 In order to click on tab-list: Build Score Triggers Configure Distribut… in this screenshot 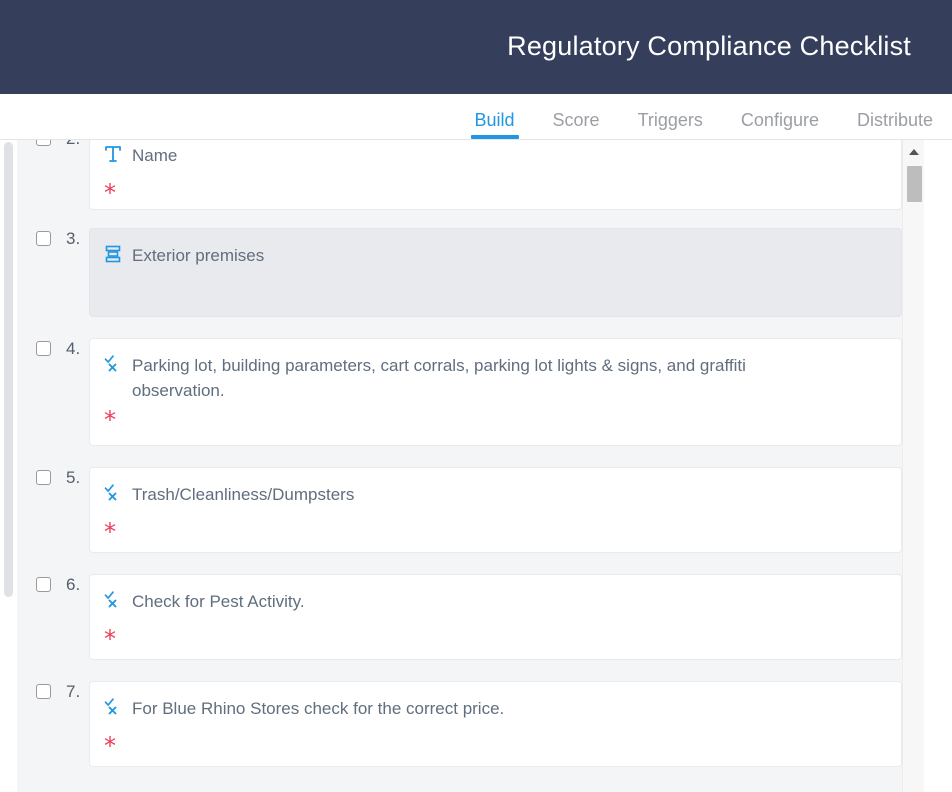, I will do `click(704, 125)`.